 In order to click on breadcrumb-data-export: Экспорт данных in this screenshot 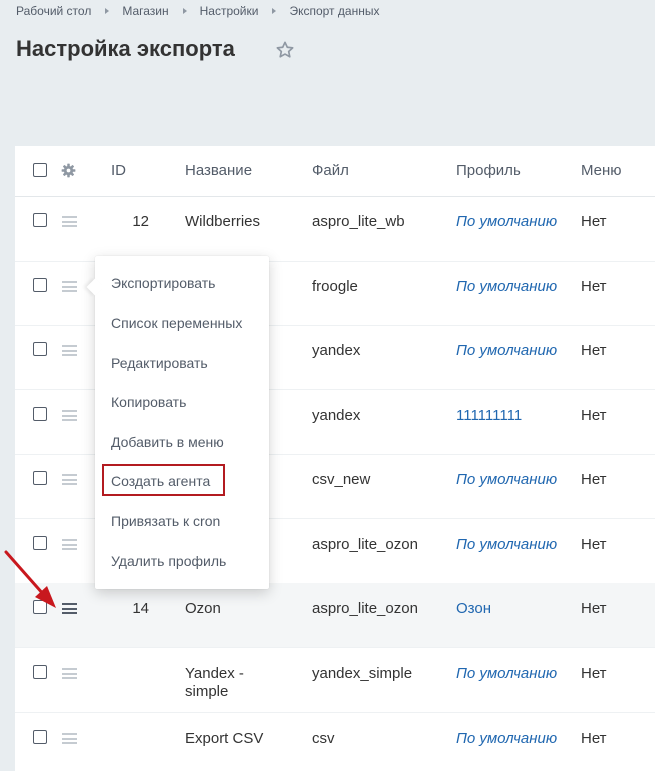, I will do `click(334, 11)`.